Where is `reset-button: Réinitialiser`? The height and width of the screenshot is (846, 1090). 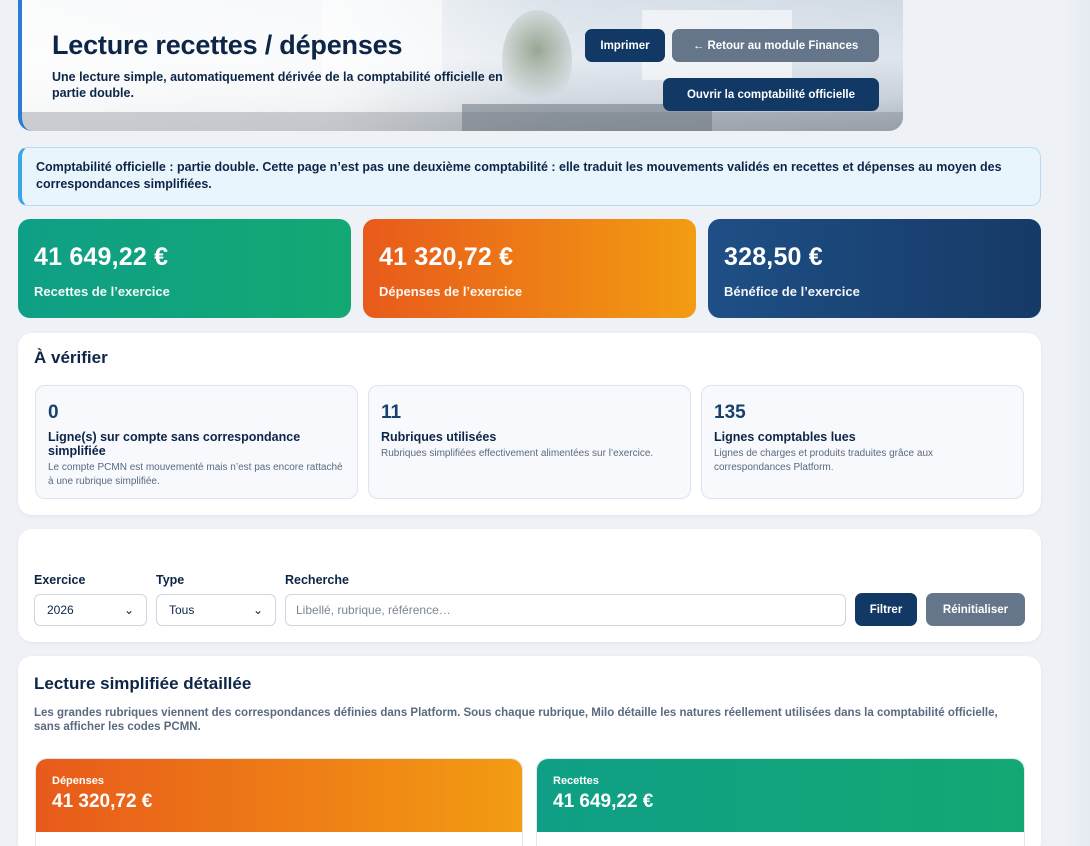 reset-button: Réinitialiser is located at coordinates (975, 609).